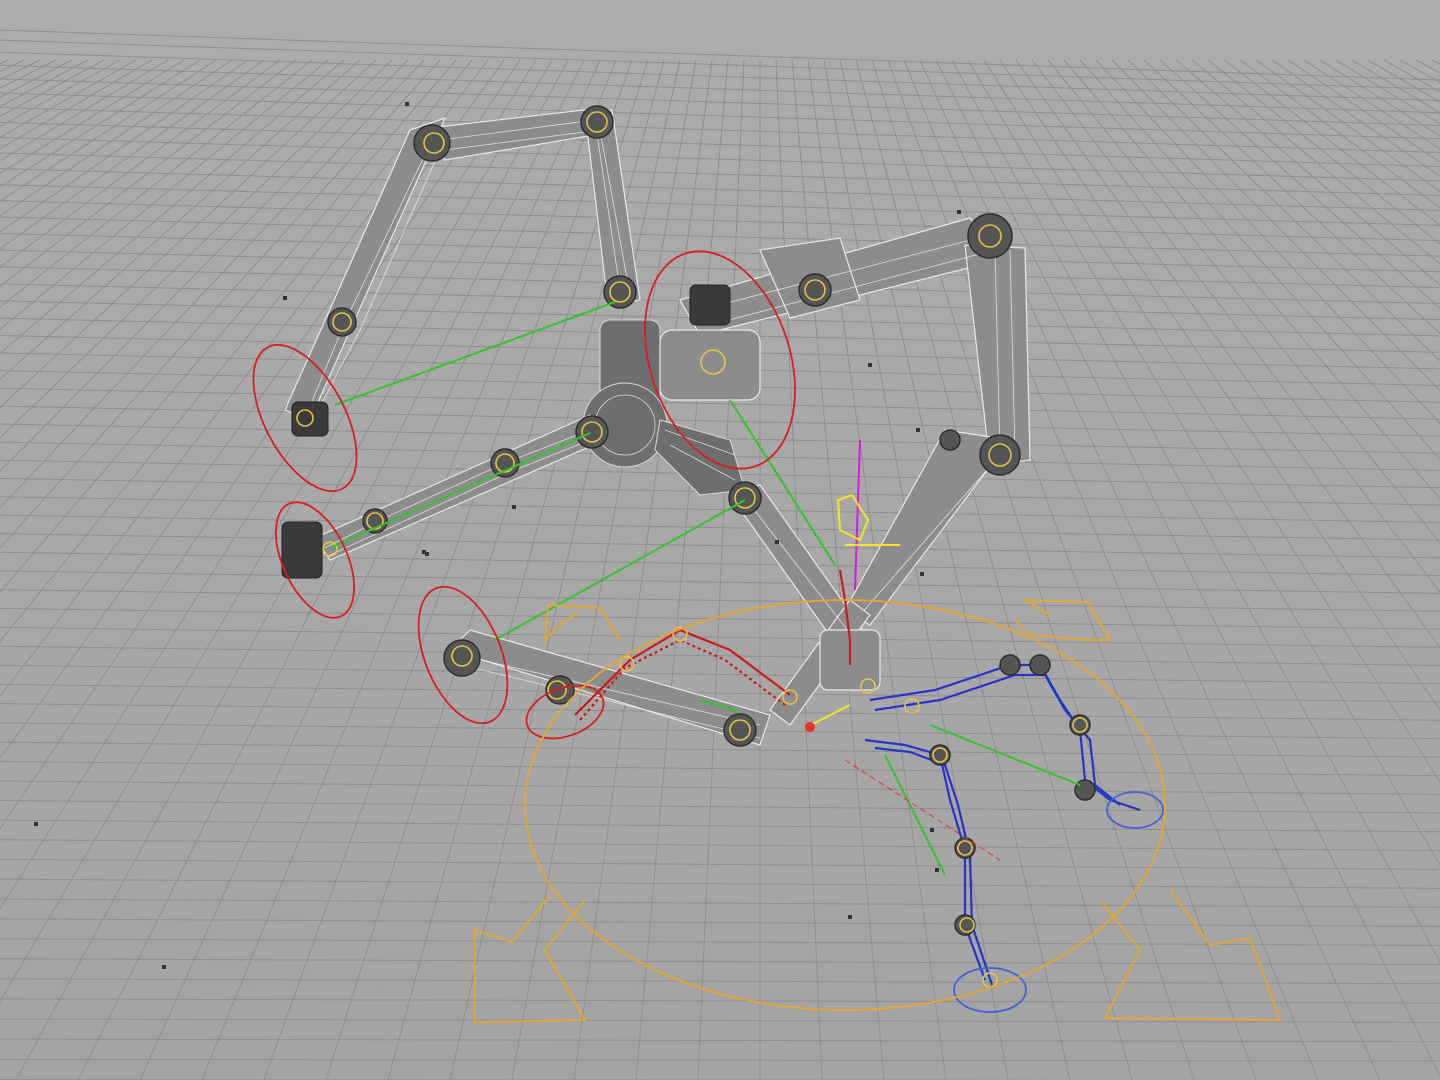  Describe the element at coordinates (990, 990) in the screenshot. I see `foot-target-ring` at that location.